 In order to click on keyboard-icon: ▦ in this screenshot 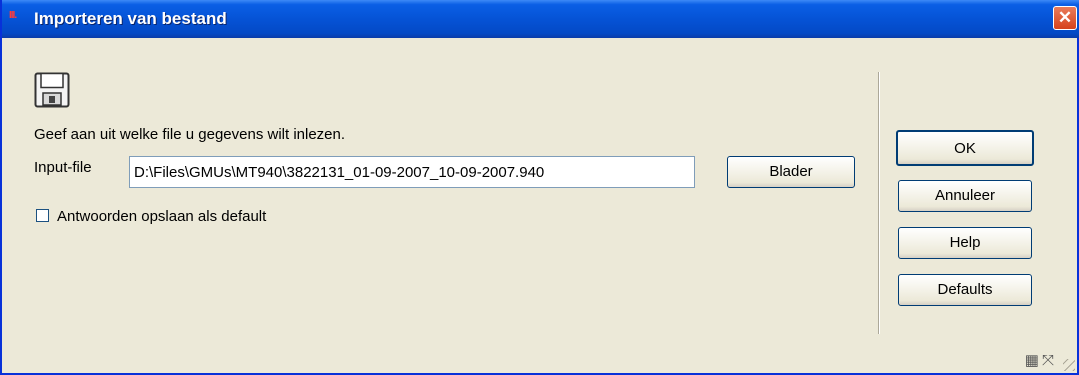, I will do `click(1033, 360)`.